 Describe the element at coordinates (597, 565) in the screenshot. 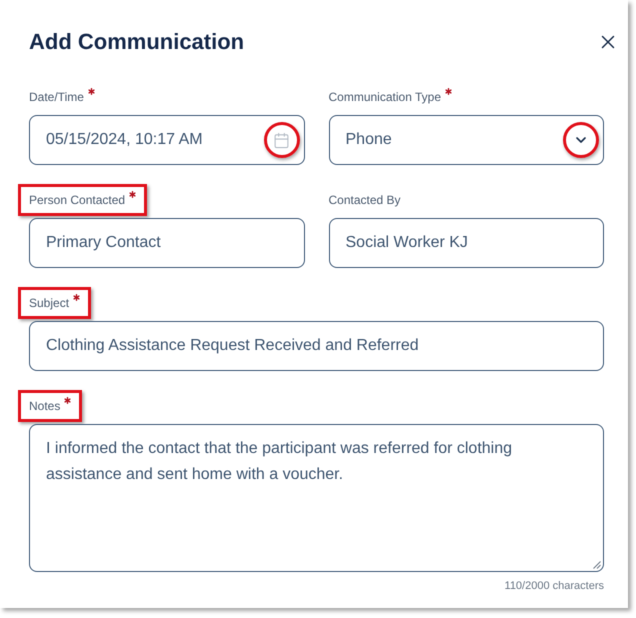

I see `resize-handle-icon` at that location.